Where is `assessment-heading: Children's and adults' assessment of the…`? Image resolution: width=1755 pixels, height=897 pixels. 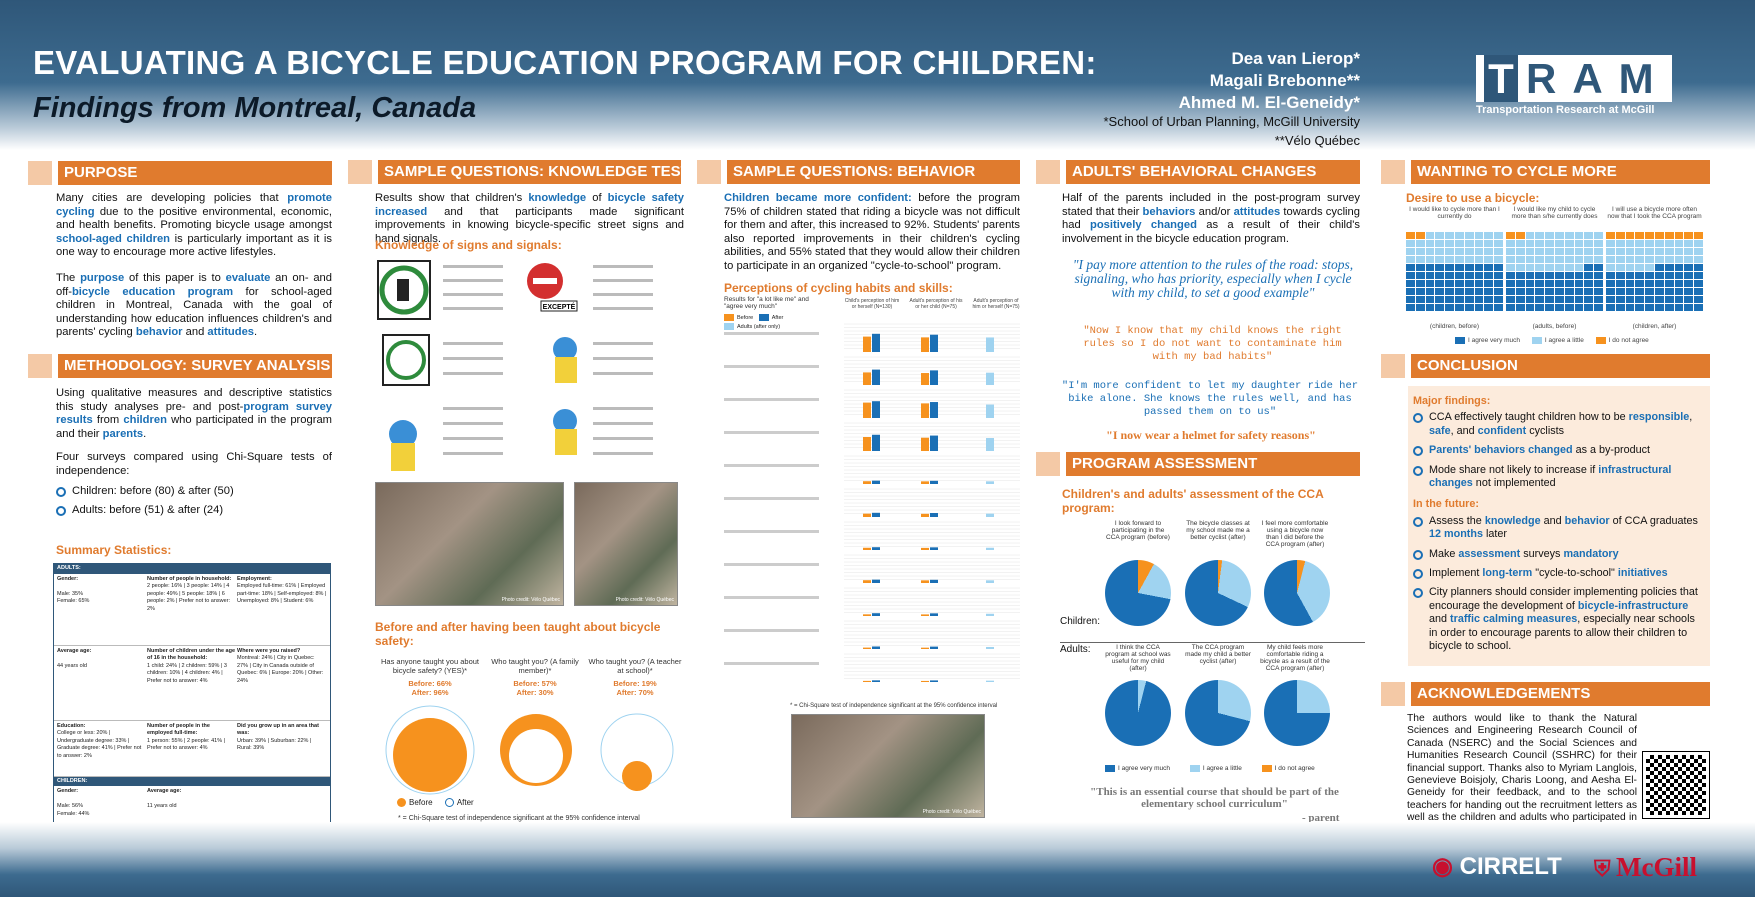 assessment-heading: Children's and adults' assessment of the… is located at coordinates (1193, 501).